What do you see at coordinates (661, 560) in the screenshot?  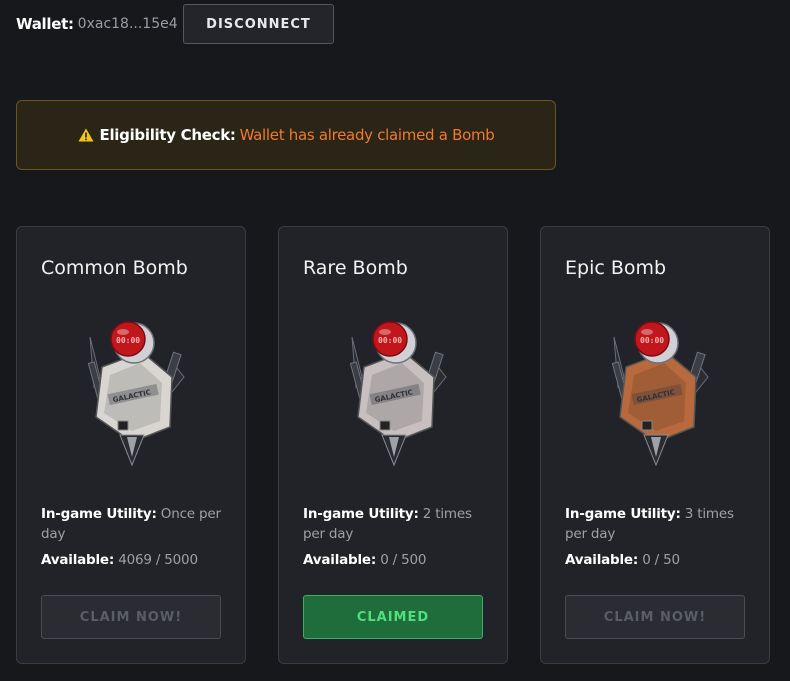 I see `available-value: 0 / 50` at bounding box center [661, 560].